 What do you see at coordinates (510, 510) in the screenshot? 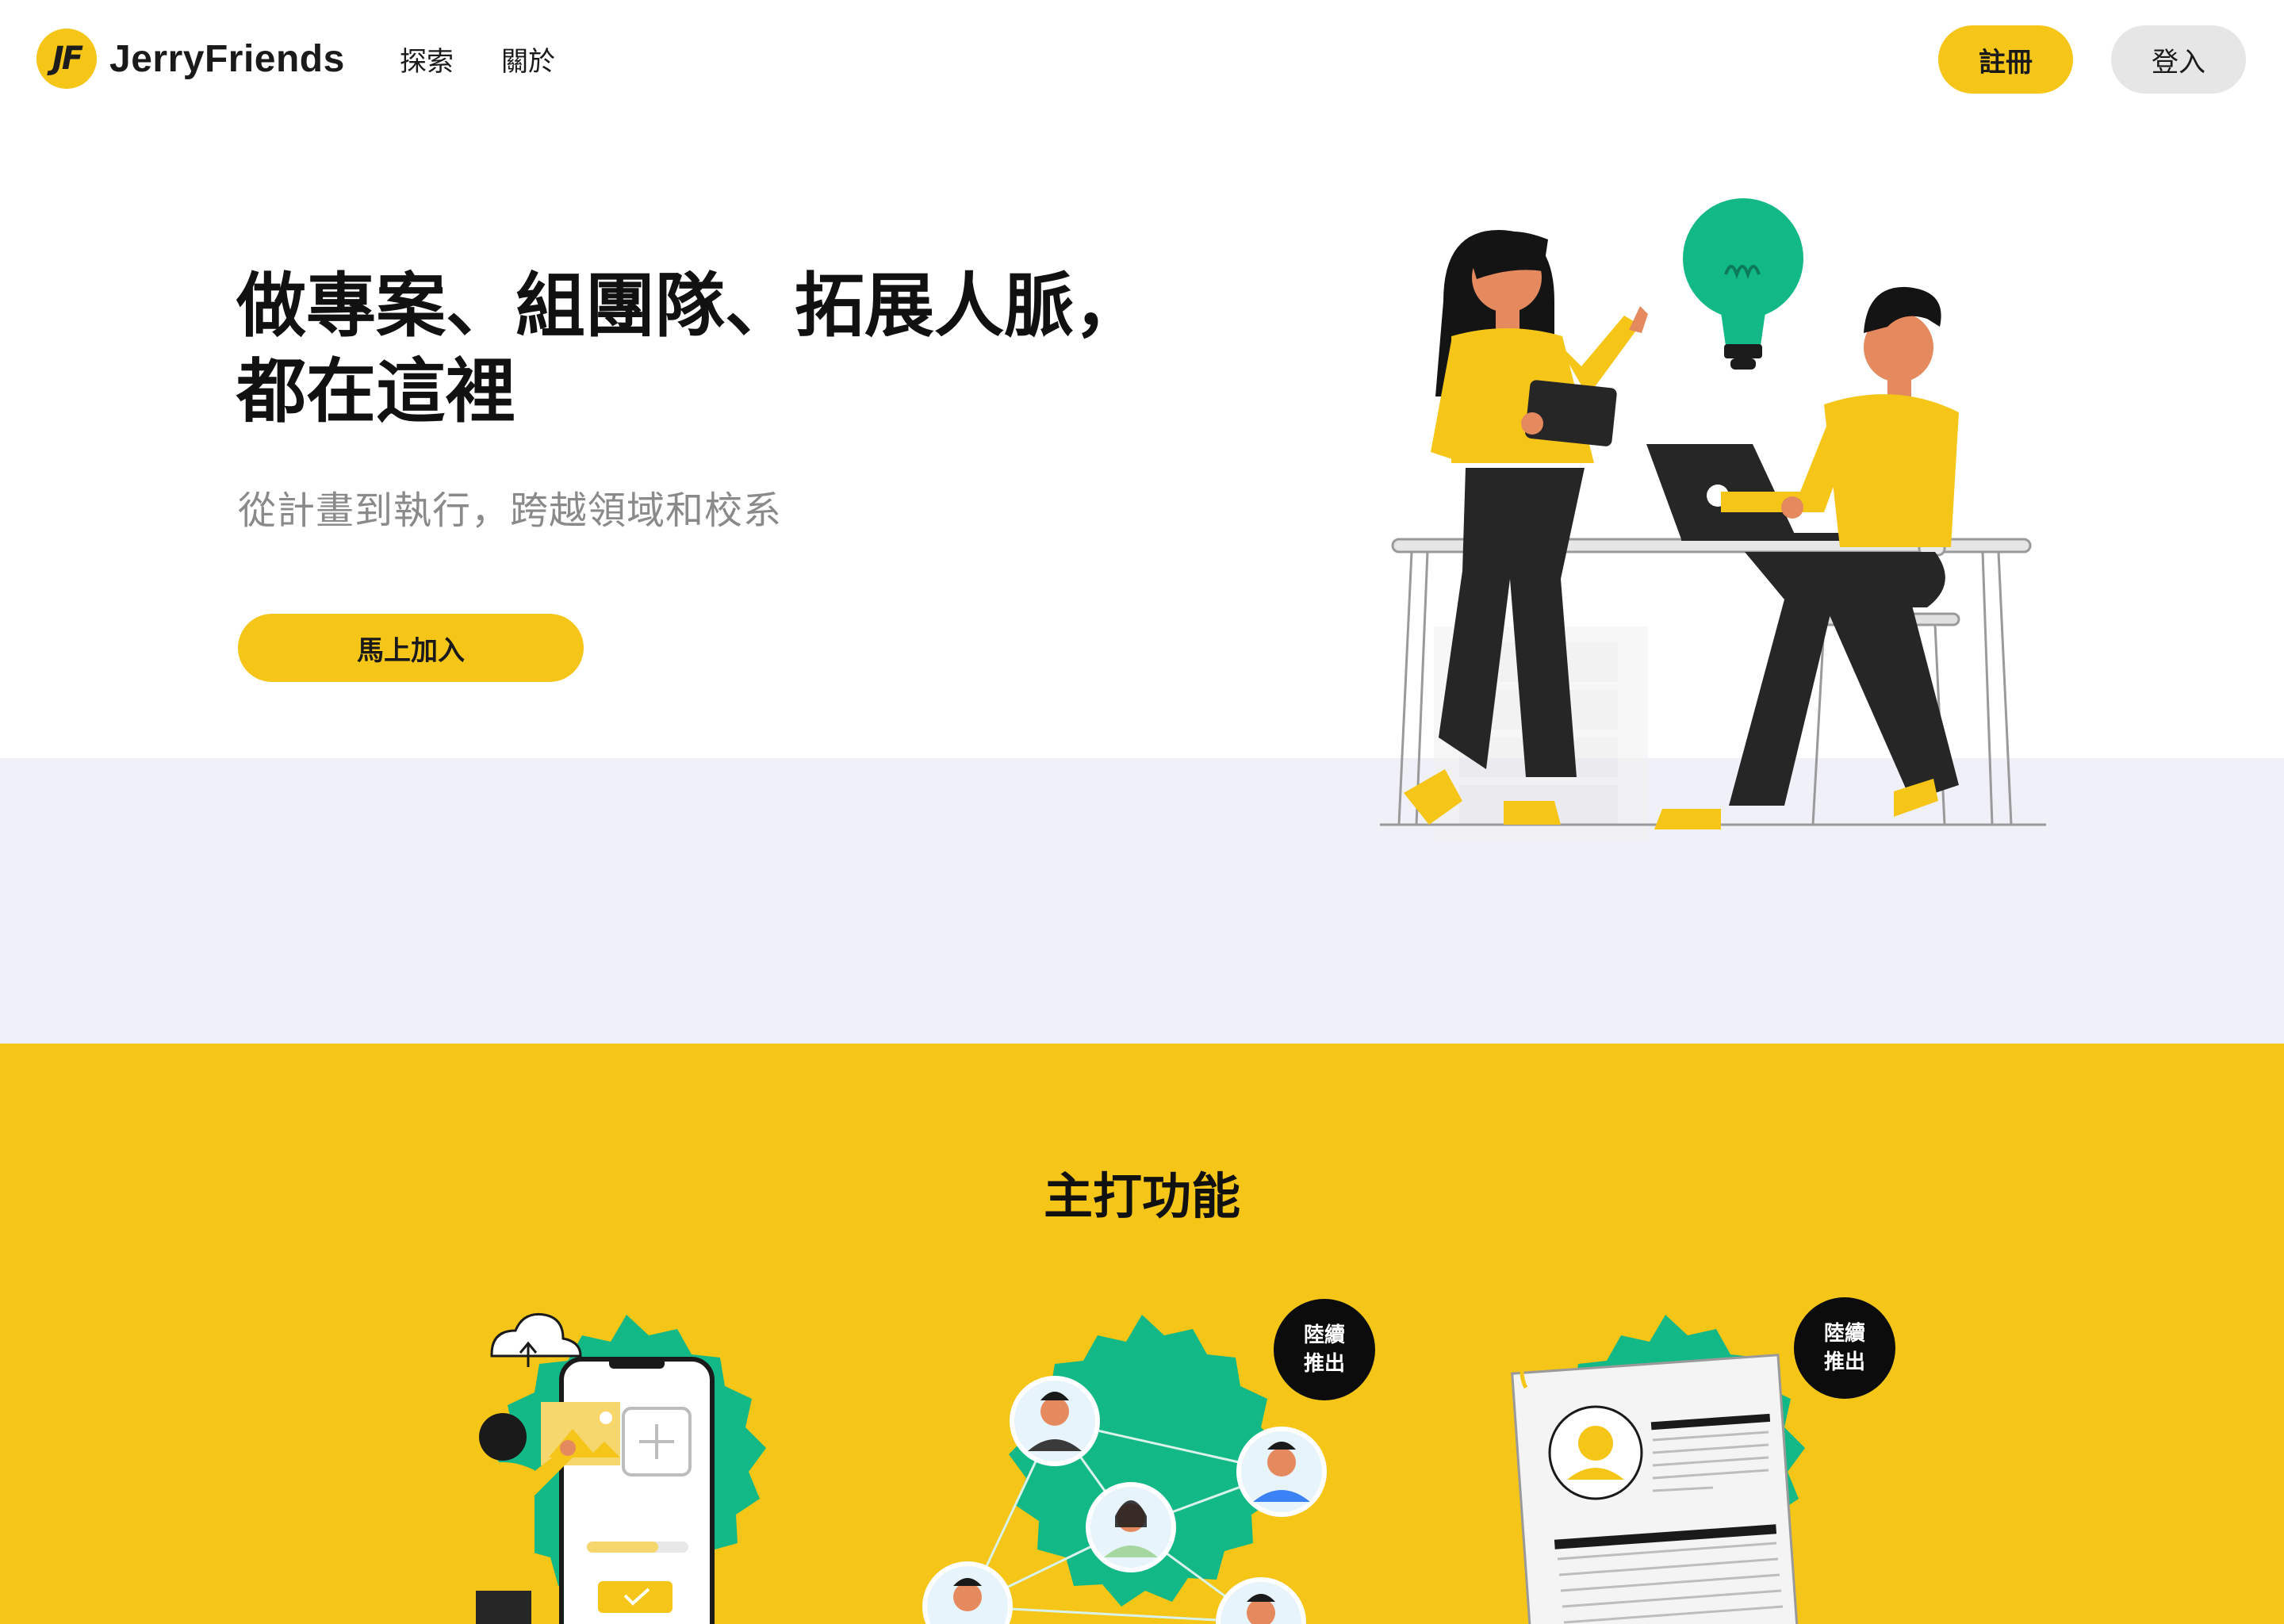
I see `hero-subtitle: 從計畫到執行，跨越領域和校系` at bounding box center [510, 510].